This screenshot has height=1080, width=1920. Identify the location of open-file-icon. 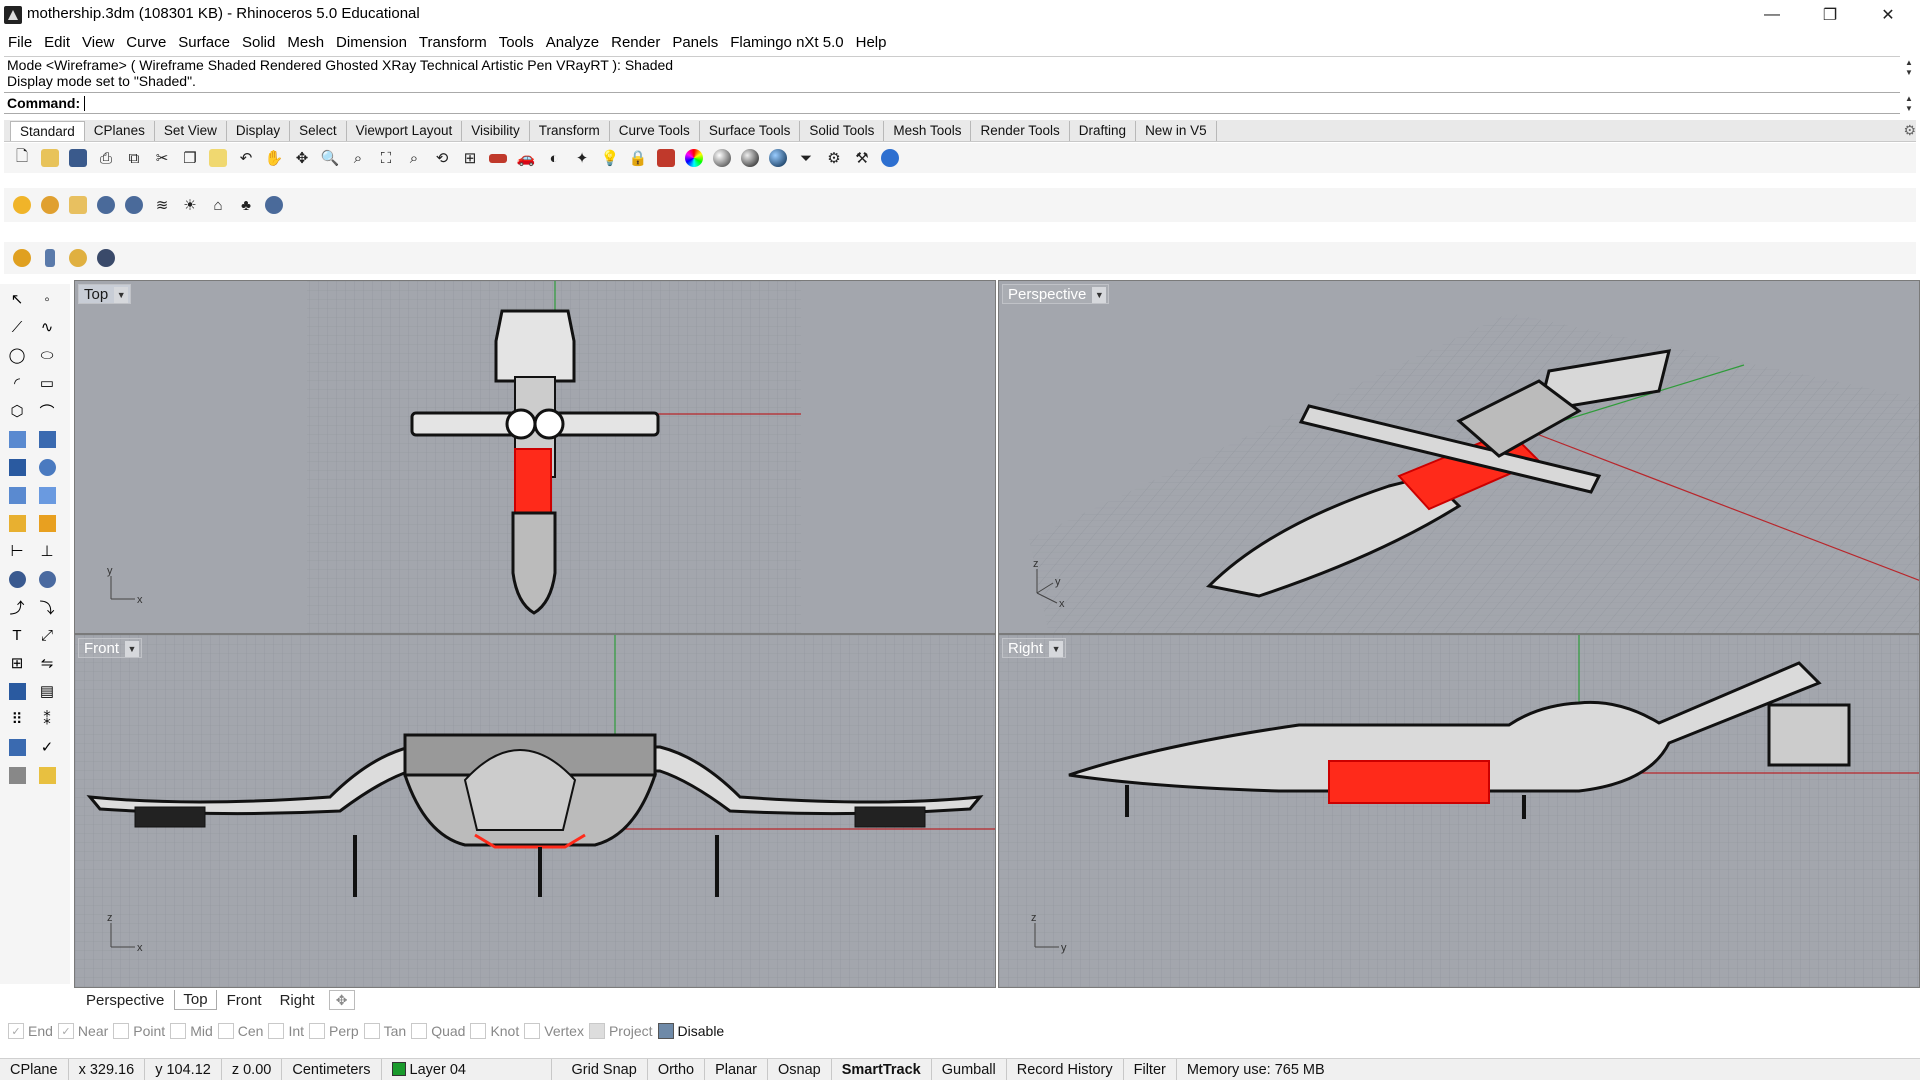
(50, 158).